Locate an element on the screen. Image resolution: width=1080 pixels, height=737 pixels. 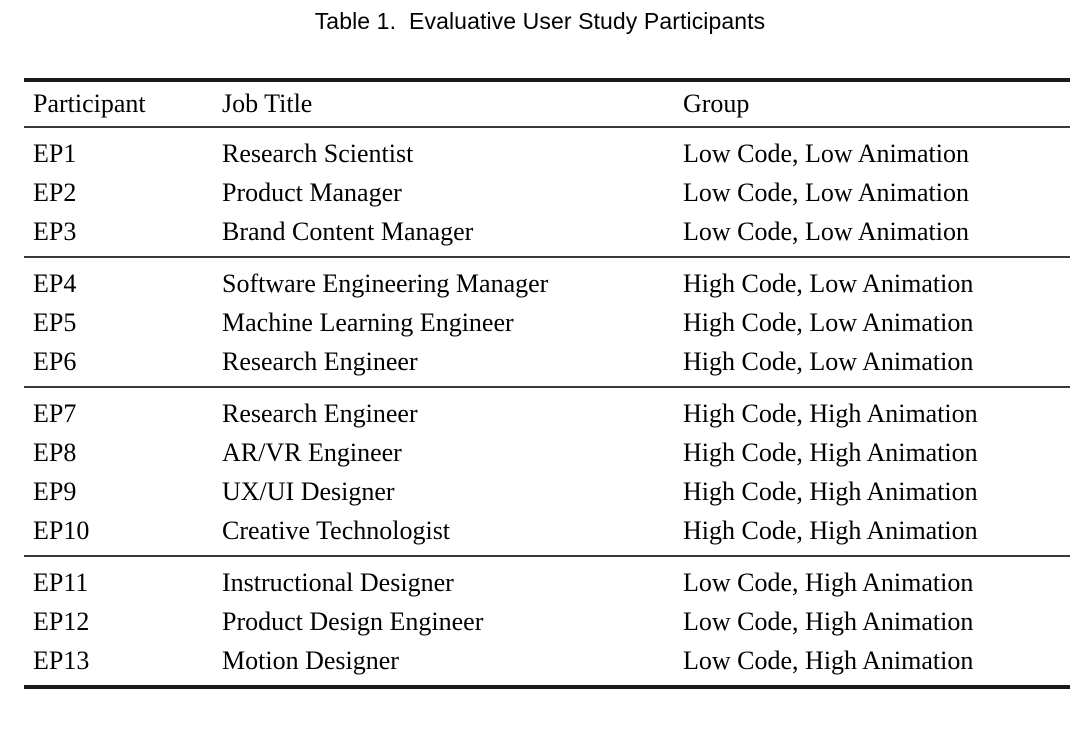
cell-participant: EP5 is located at coordinates (118, 322).